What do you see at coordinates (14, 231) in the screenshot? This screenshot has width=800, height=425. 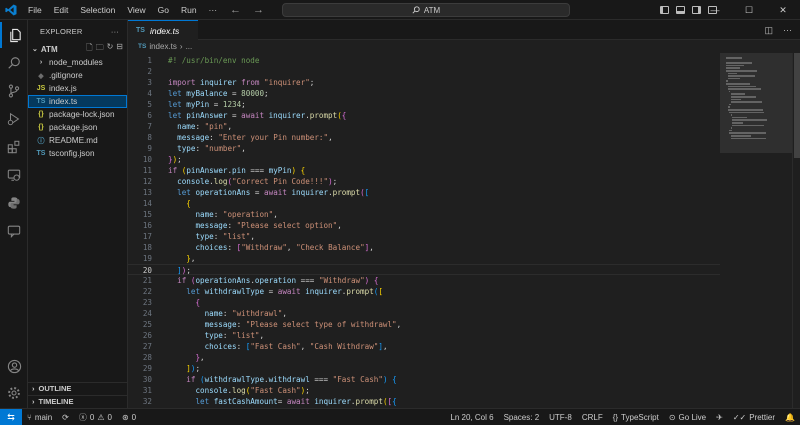 I see `chat-icon` at bounding box center [14, 231].